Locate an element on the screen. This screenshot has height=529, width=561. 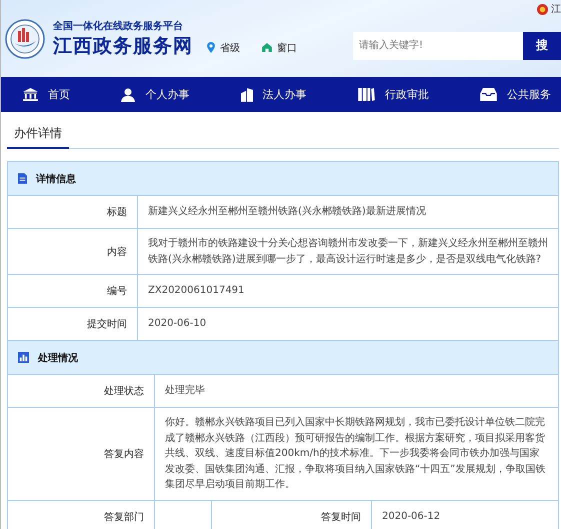
region-text: 江 is located at coordinates (556, 9).